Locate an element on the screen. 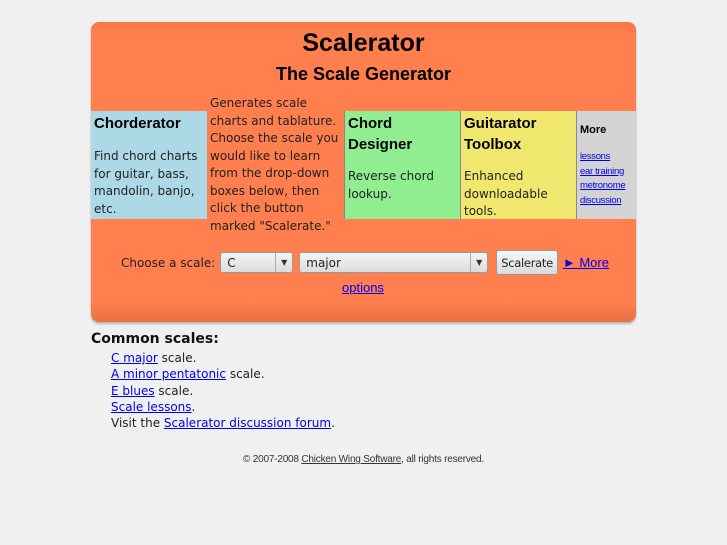  c-major-link: C major is located at coordinates (134, 358).